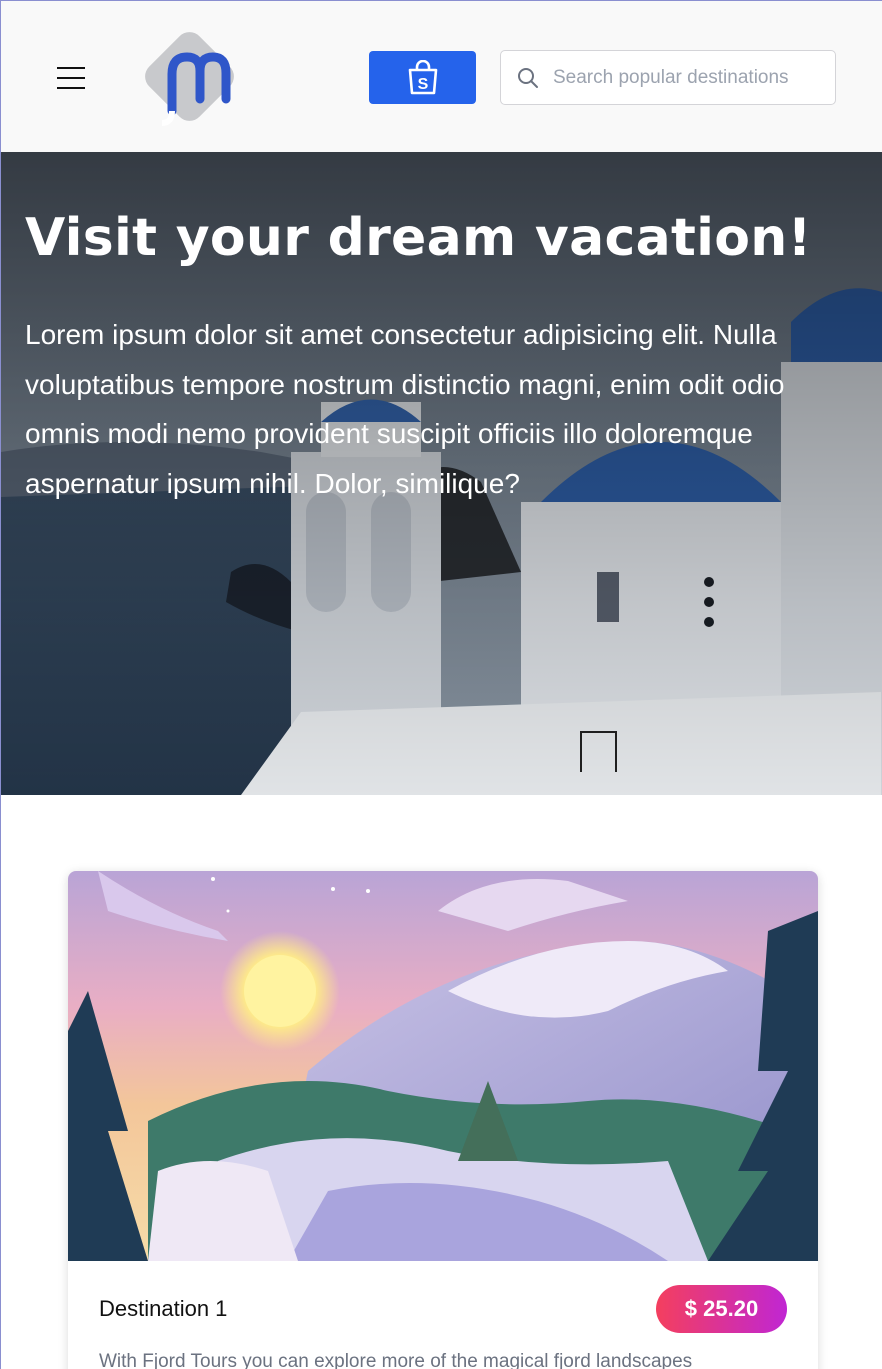 Image resolution: width=882 pixels, height=1369 pixels. I want to click on hamburger-menu-icon, so click(71, 78).